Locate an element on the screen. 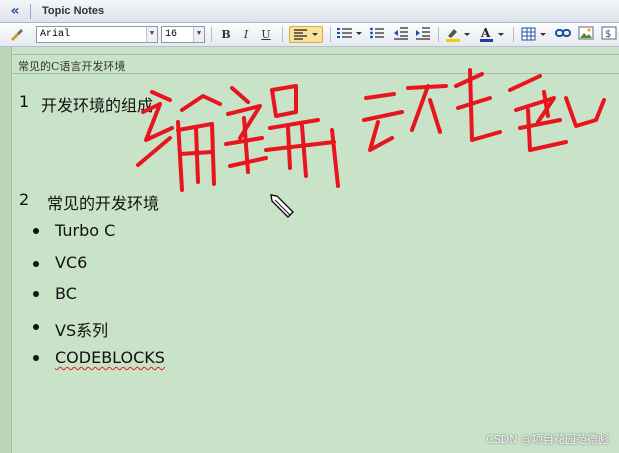  pencil-cursor-icon is located at coordinates (282, 208).